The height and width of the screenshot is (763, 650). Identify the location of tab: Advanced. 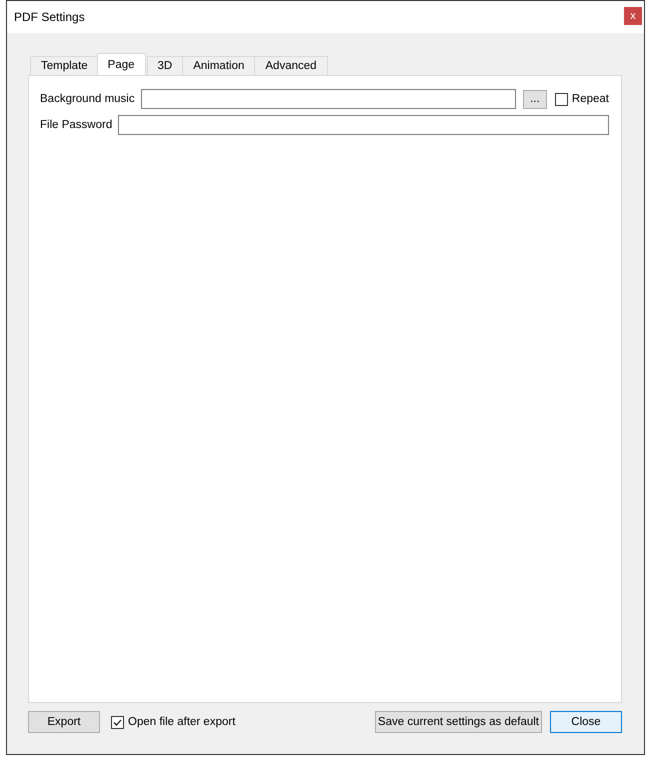
(291, 65).